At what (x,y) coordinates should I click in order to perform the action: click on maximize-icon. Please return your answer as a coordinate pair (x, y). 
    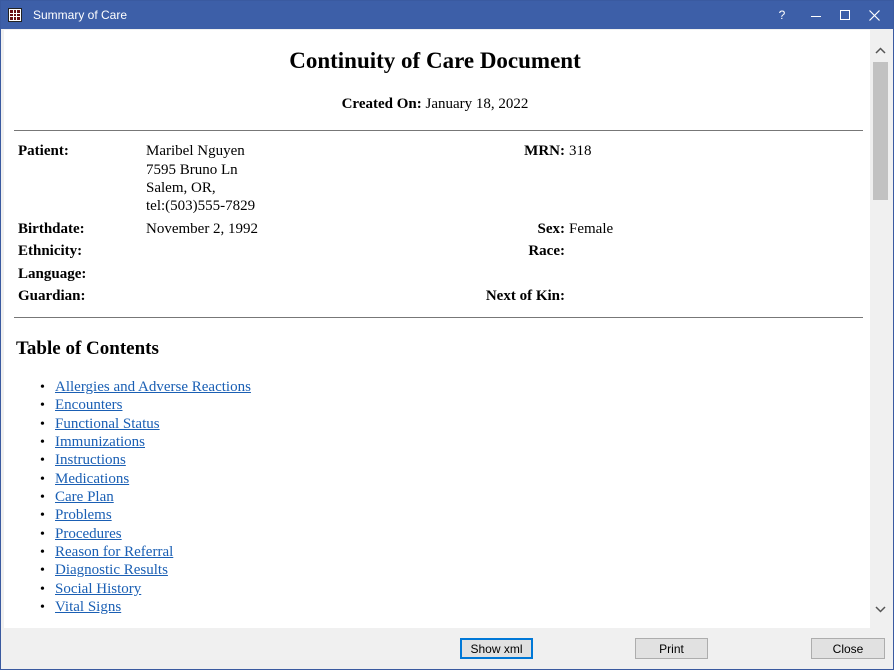
    Looking at the image, I should click on (845, 15).